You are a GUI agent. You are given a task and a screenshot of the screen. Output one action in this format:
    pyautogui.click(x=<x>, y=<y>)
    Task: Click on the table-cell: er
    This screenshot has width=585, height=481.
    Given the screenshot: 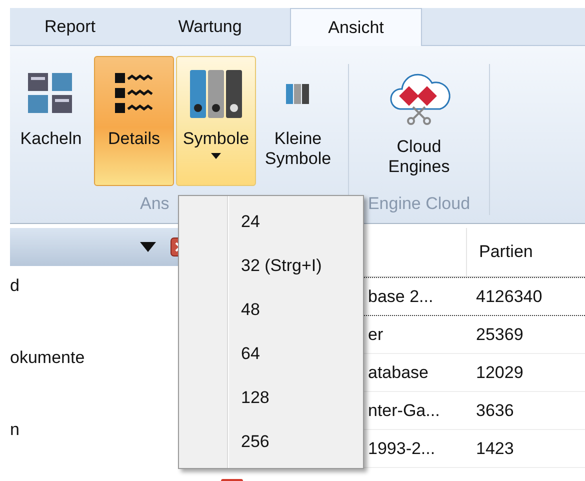 What is the action you would take?
    pyautogui.click(x=376, y=334)
    